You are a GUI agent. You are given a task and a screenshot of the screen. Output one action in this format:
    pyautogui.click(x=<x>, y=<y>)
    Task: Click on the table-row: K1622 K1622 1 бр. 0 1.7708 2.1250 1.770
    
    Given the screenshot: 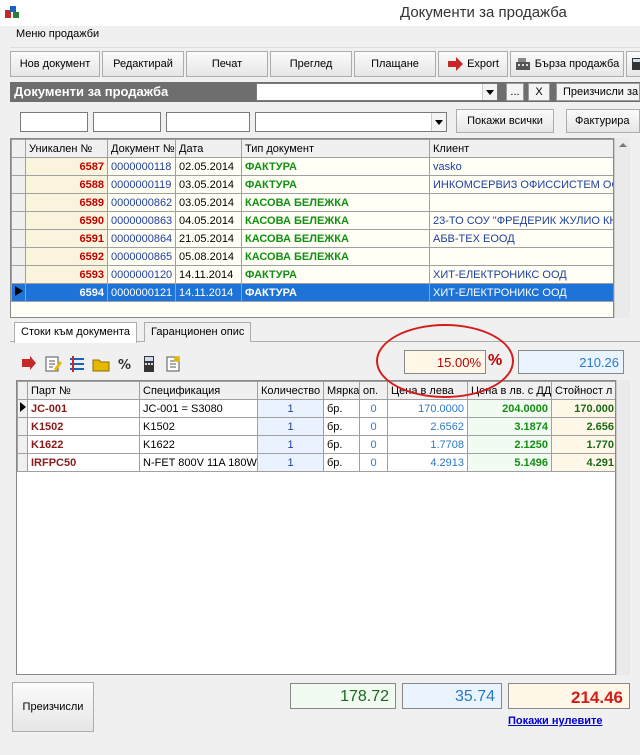 What is the action you would take?
    pyautogui.click(x=316, y=444)
    